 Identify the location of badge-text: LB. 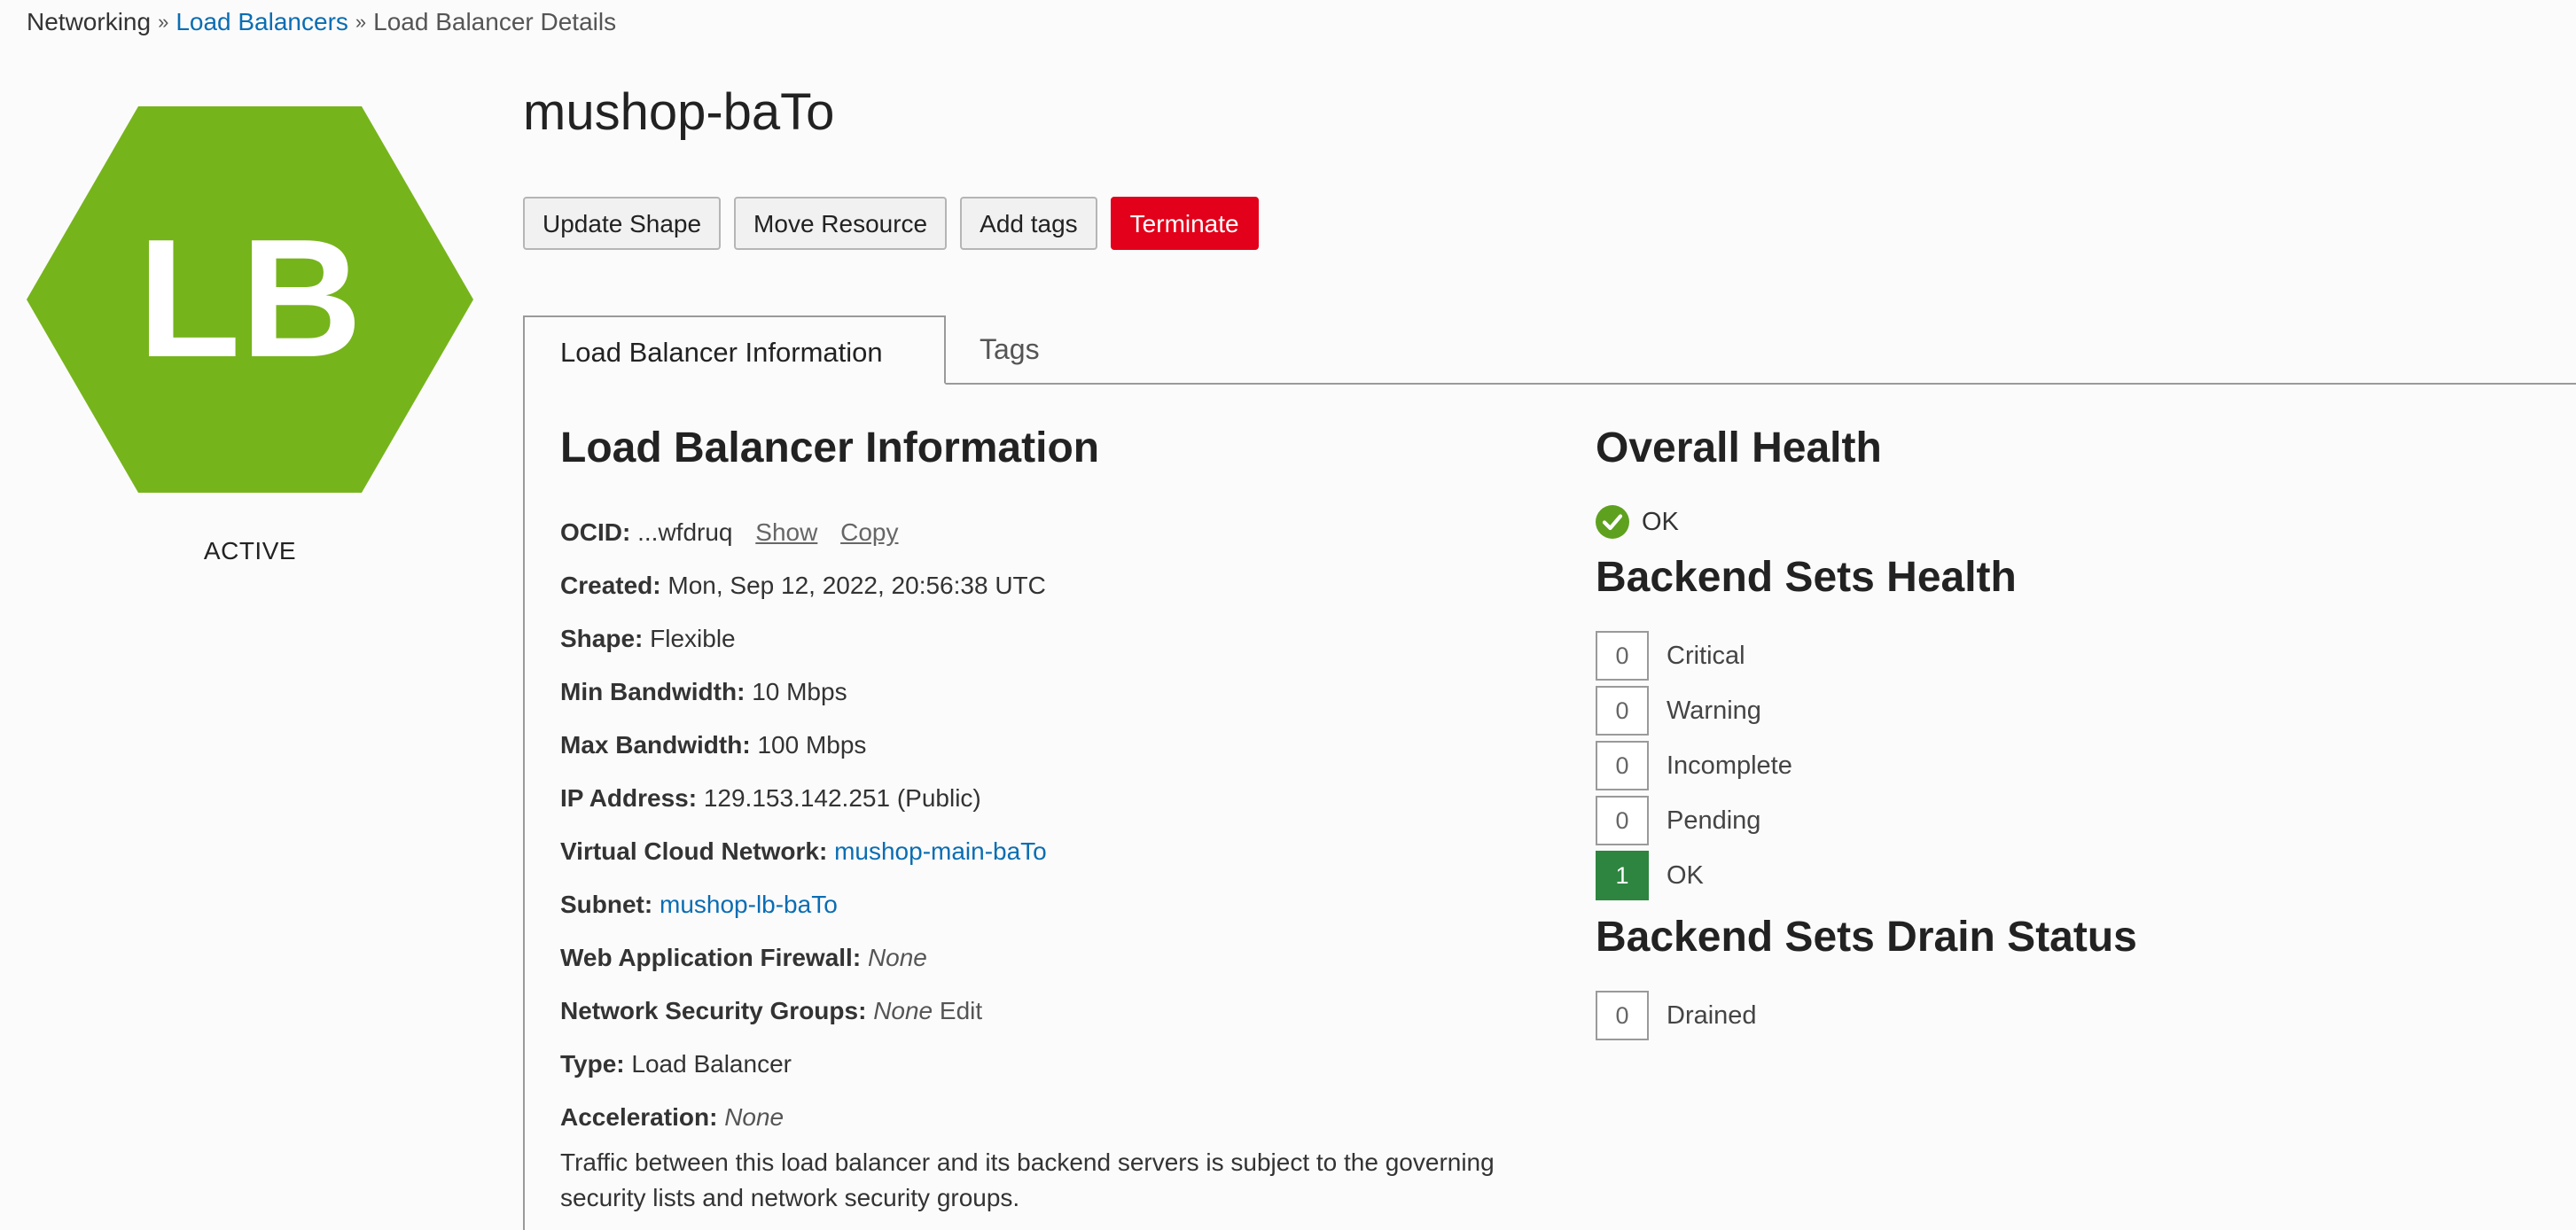
(250, 299).